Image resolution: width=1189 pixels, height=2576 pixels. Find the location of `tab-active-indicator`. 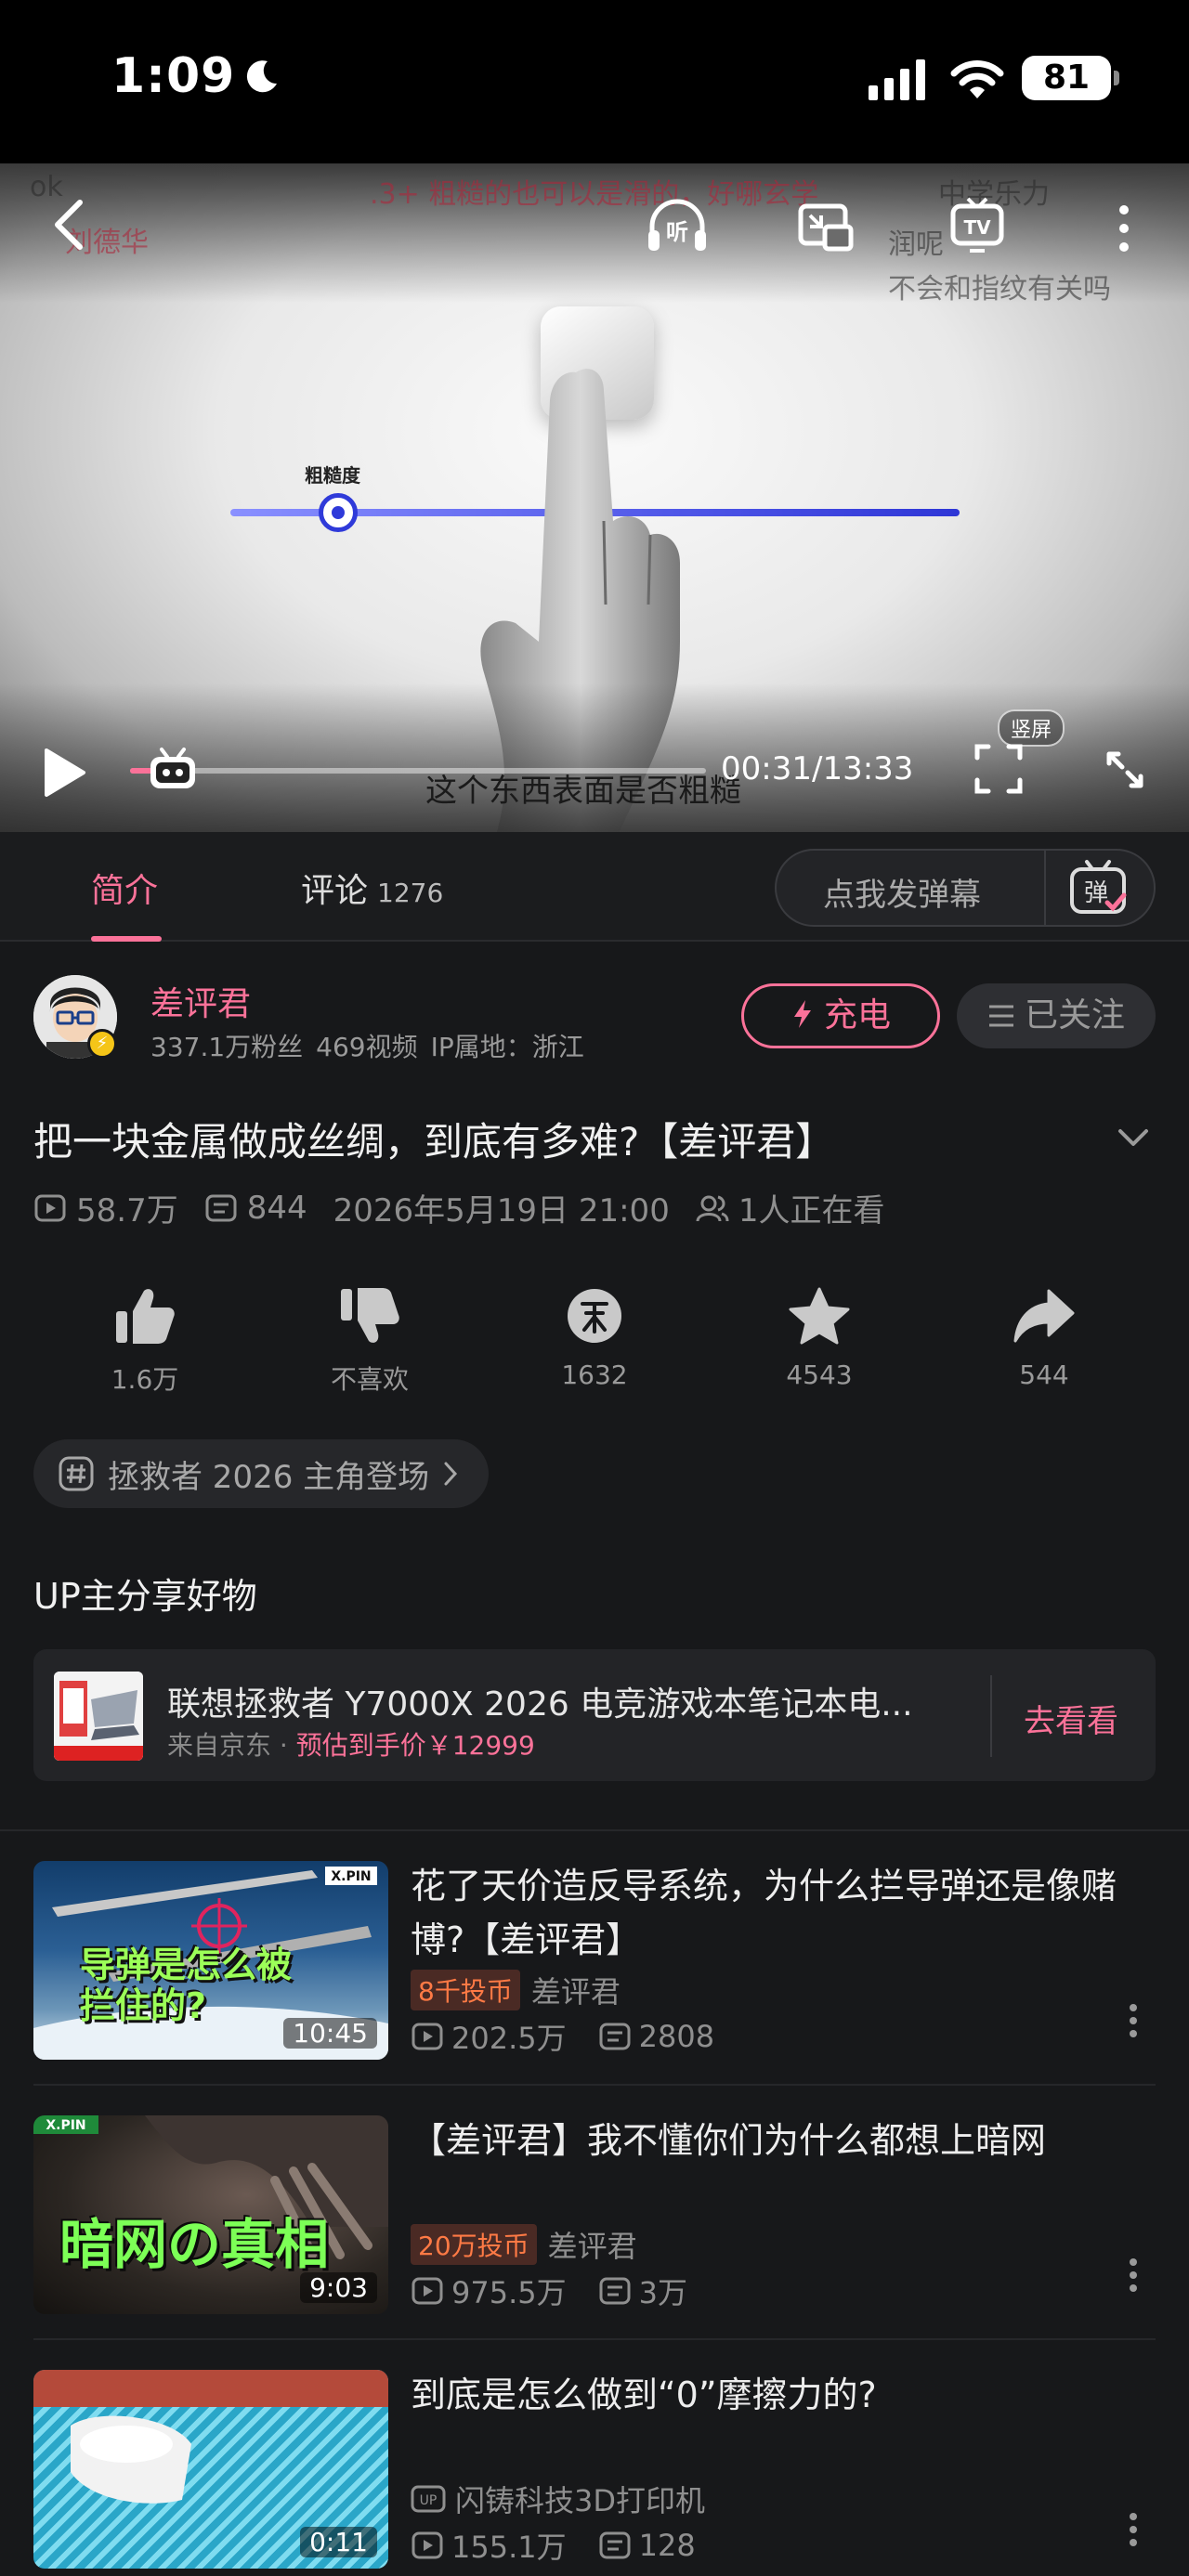

tab-active-indicator is located at coordinates (126, 939).